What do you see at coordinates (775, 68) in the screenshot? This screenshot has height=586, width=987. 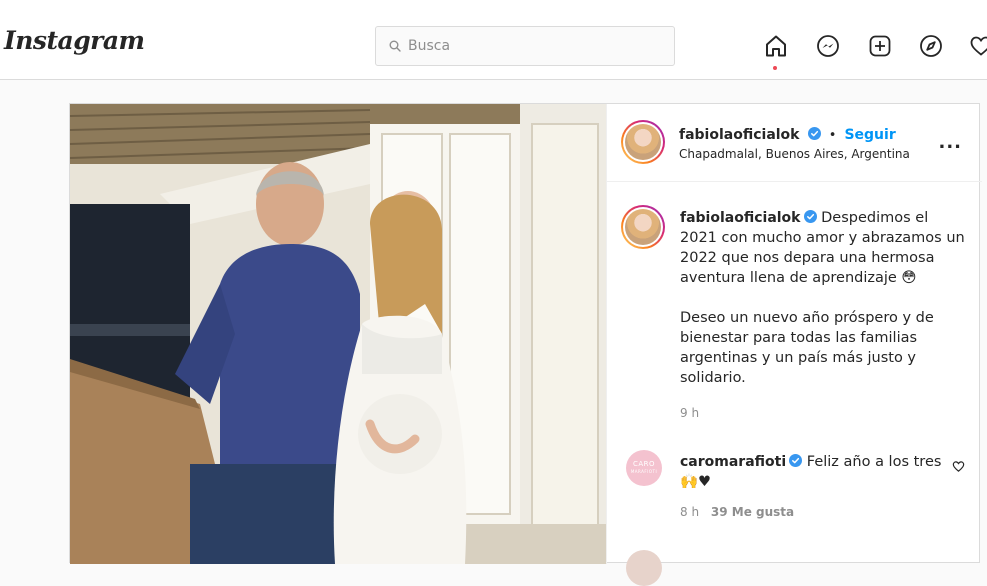 I see `notification-dot` at bounding box center [775, 68].